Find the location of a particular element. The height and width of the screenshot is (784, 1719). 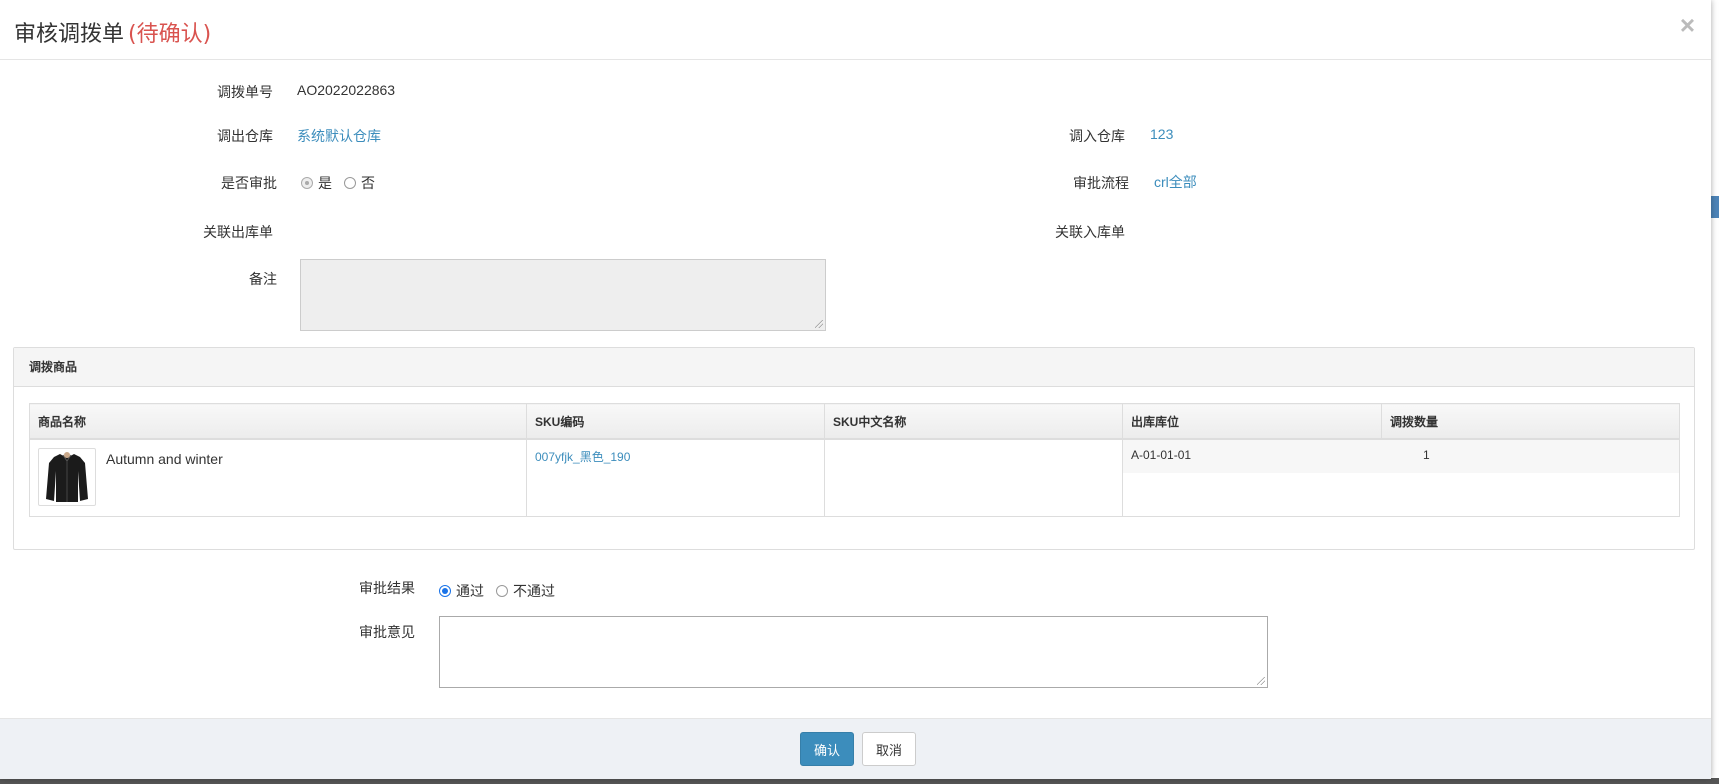

in-warehouse-link: 123 is located at coordinates (1161, 134).